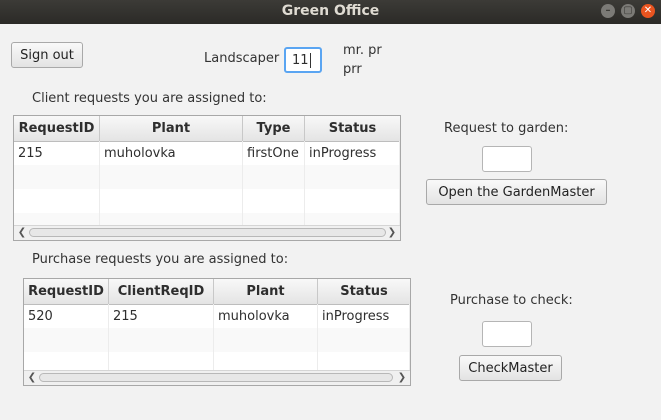 This screenshot has width=661, height=420. What do you see at coordinates (506, 128) in the screenshot?
I see `garden-label: Request to garden:` at bounding box center [506, 128].